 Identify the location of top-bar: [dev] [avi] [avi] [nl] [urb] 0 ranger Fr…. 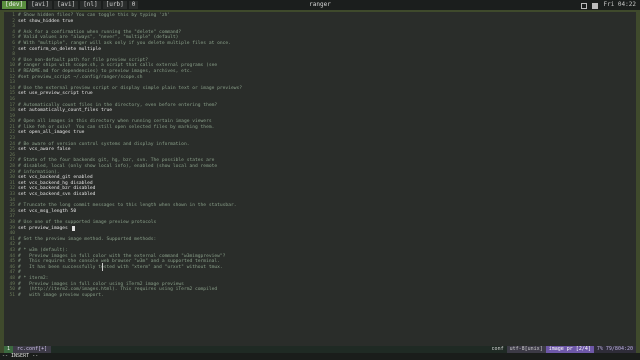
(320, 5).